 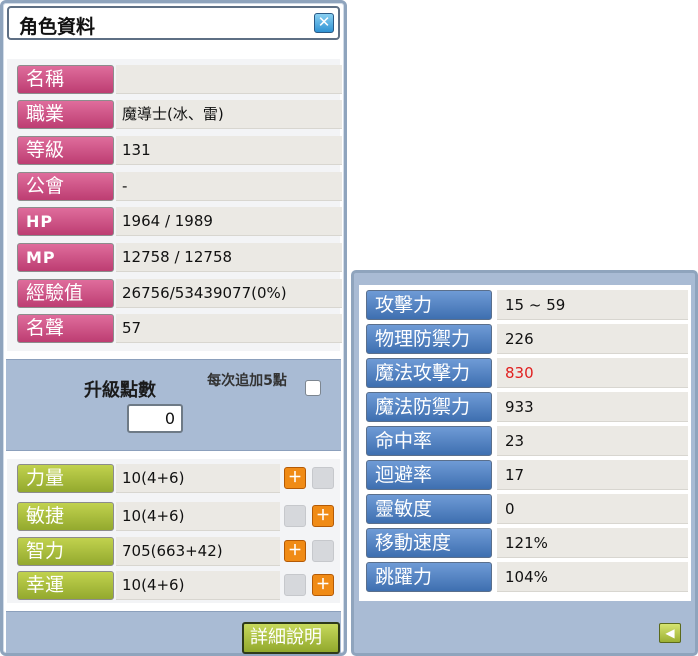 What do you see at coordinates (295, 516) in the screenshot?
I see `dex-add-slot` at bounding box center [295, 516].